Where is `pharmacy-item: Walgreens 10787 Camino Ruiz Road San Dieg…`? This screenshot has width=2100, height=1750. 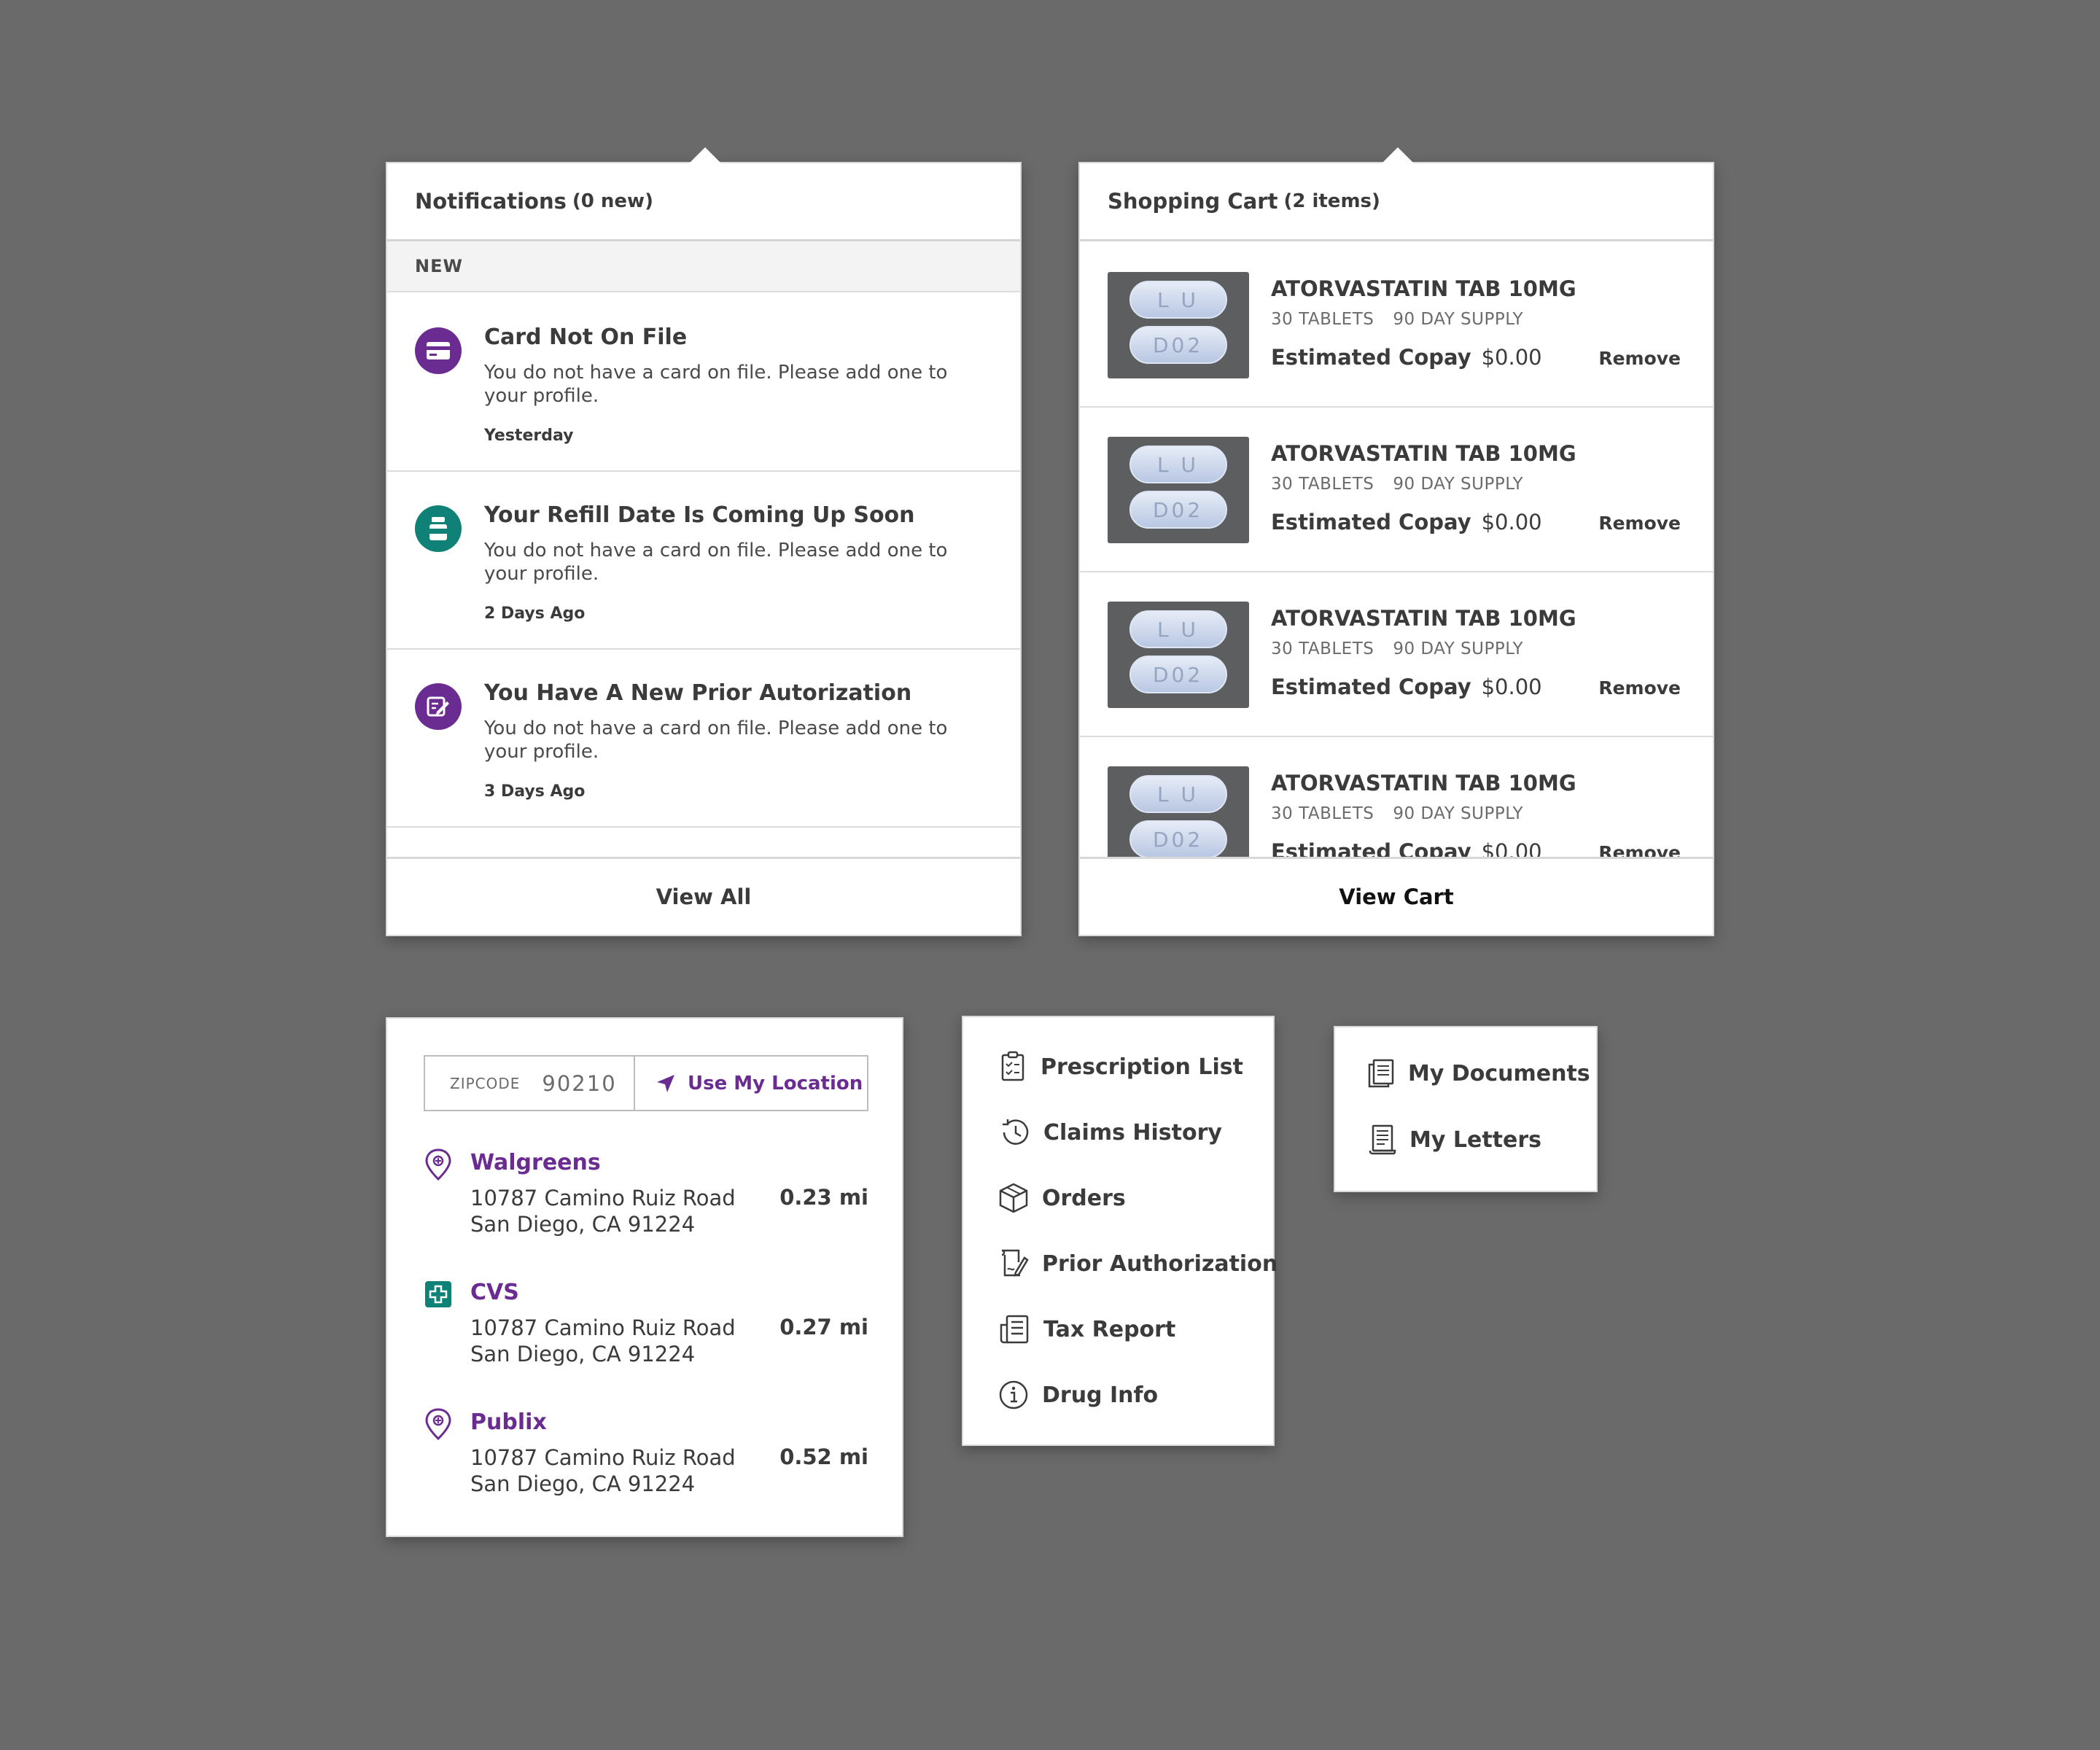 pharmacy-item: Walgreens 10787 Camino Ruiz Road San Dieg… is located at coordinates (646, 1199).